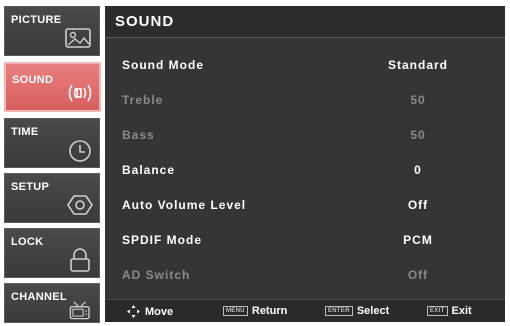  Describe the element at coordinates (339, 311) in the screenshot. I see `enter-key-icon: ENTER` at that location.